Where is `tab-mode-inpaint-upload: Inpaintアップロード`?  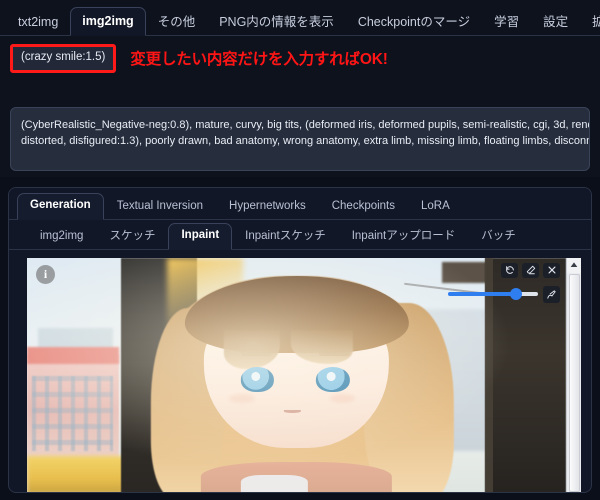
tab-mode-inpaint-upload: Inpaintアップロード is located at coordinates (404, 237).